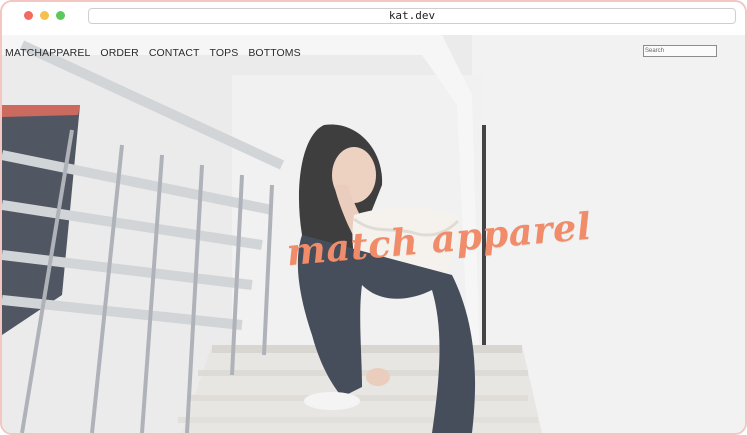 This screenshot has height=435, width=747. Describe the element at coordinates (60, 15) in the screenshot. I see `maximize-window-button` at that location.